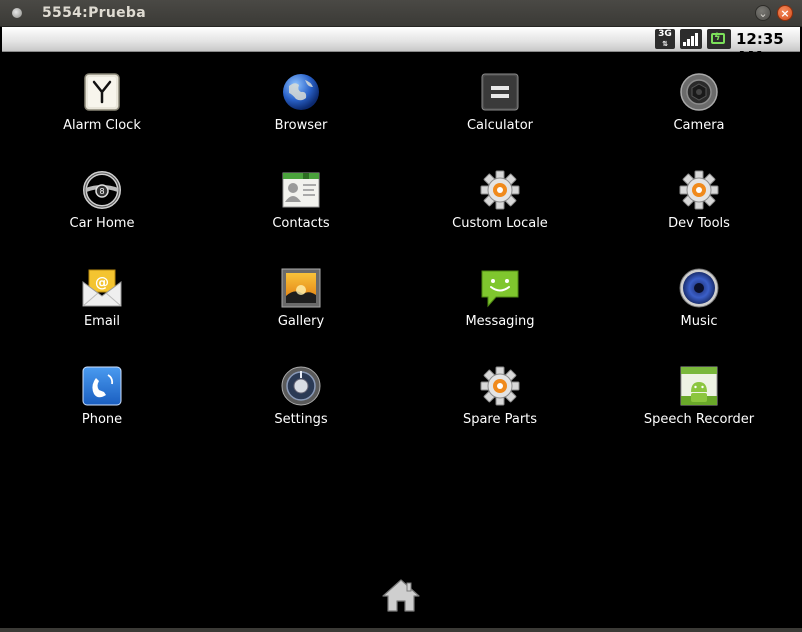 The height and width of the screenshot is (632, 802). I want to click on app-label: Music, so click(699, 321).